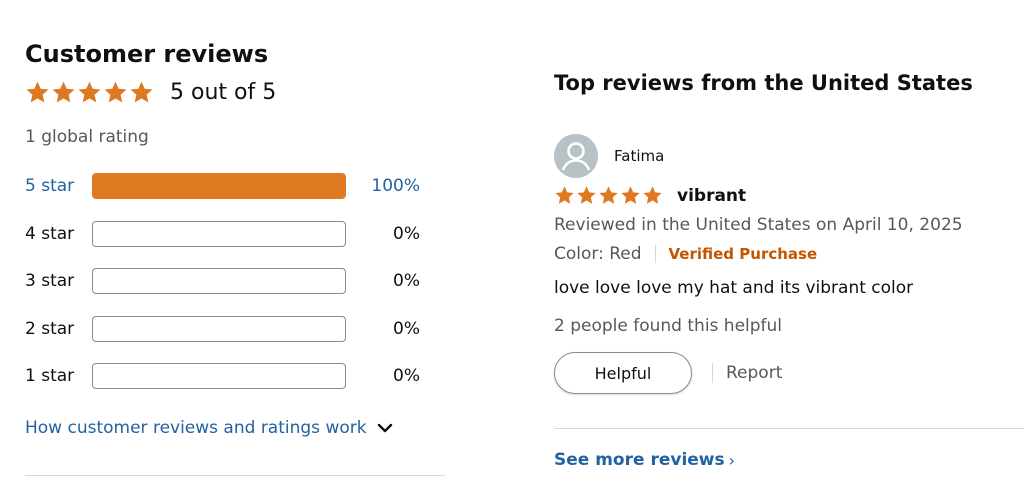 This screenshot has width=1024, height=488. What do you see at coordinates (655, 254) in the screenshot?
I see `meta-separator` at bounding box center [655, 254].